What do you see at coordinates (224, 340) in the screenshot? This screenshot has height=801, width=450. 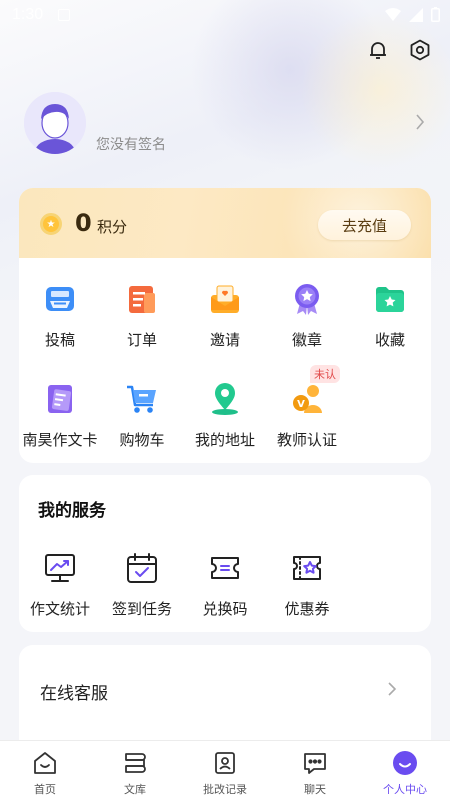 I see `grid-label: 邀请` at bounding box center [224, 340].